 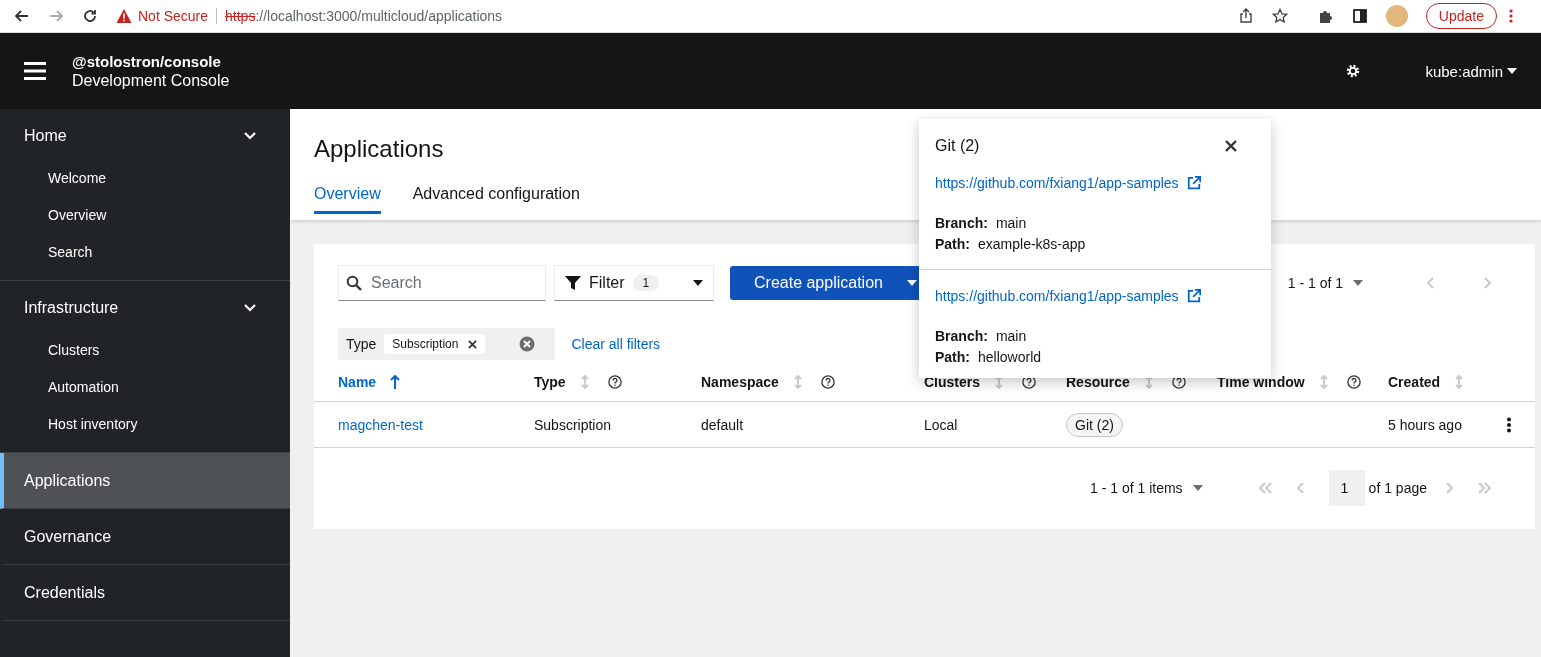 What do you see at coordinates (380, 424) in the screenshot?
I see `application-link: magchen-test` at bounding box center [380, 424].